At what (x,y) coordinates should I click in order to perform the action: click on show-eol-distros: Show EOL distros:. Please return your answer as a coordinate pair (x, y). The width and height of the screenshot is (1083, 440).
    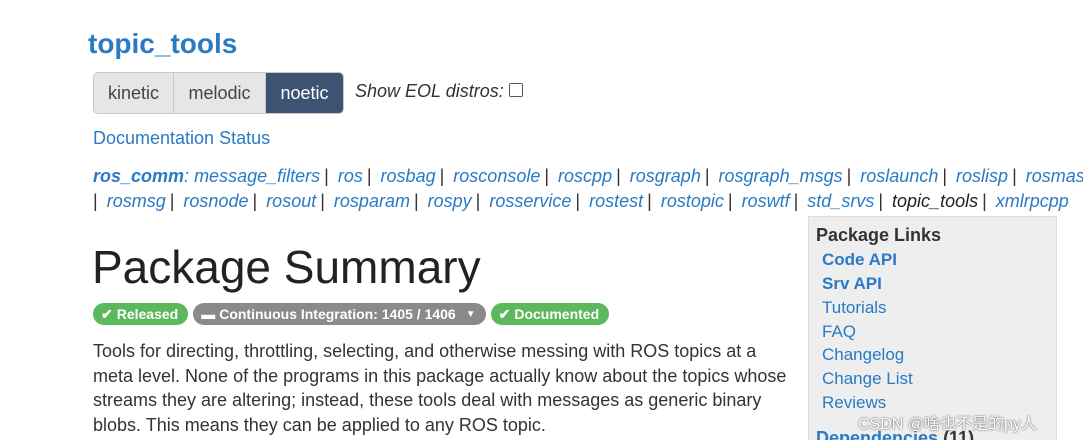
    Looking at the image, I should click on (439, 91).